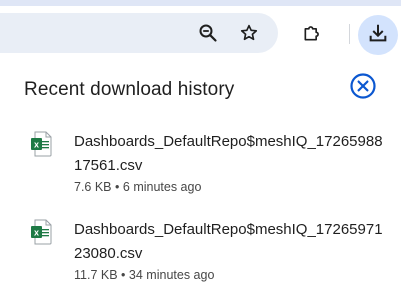  I want to click on star-outline-icon, so click(249, 33).